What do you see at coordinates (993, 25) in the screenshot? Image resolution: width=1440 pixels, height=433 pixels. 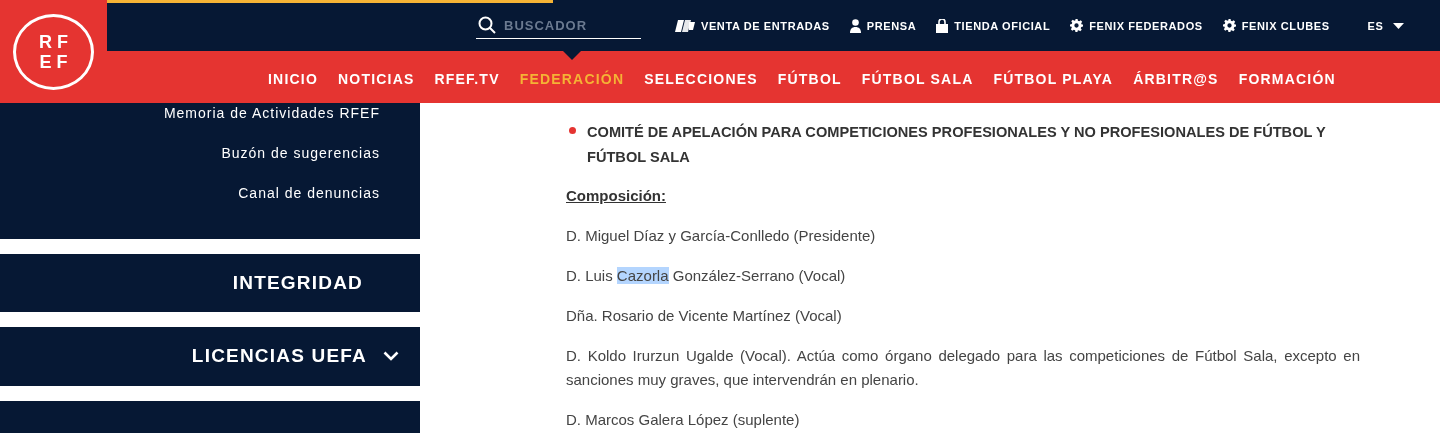 I see `top-link: TIENDA OFICIAL` at bounding box center [993, 25].